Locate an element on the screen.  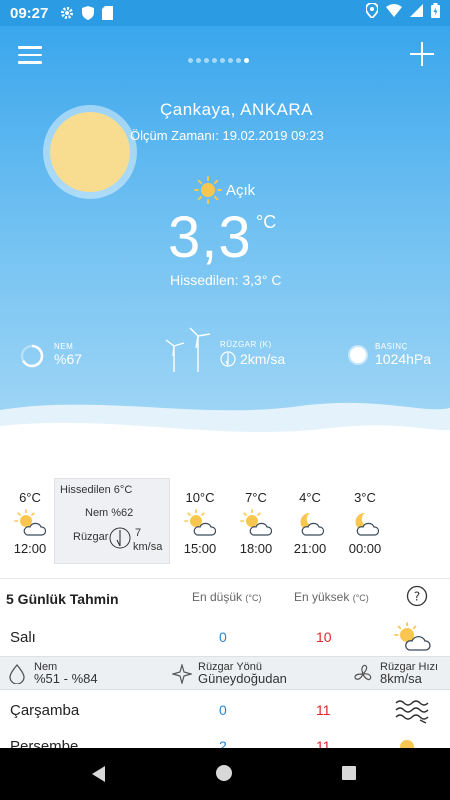
forecast-day-row: Çarşamba 0 11 is located at coordinates (225, 710).